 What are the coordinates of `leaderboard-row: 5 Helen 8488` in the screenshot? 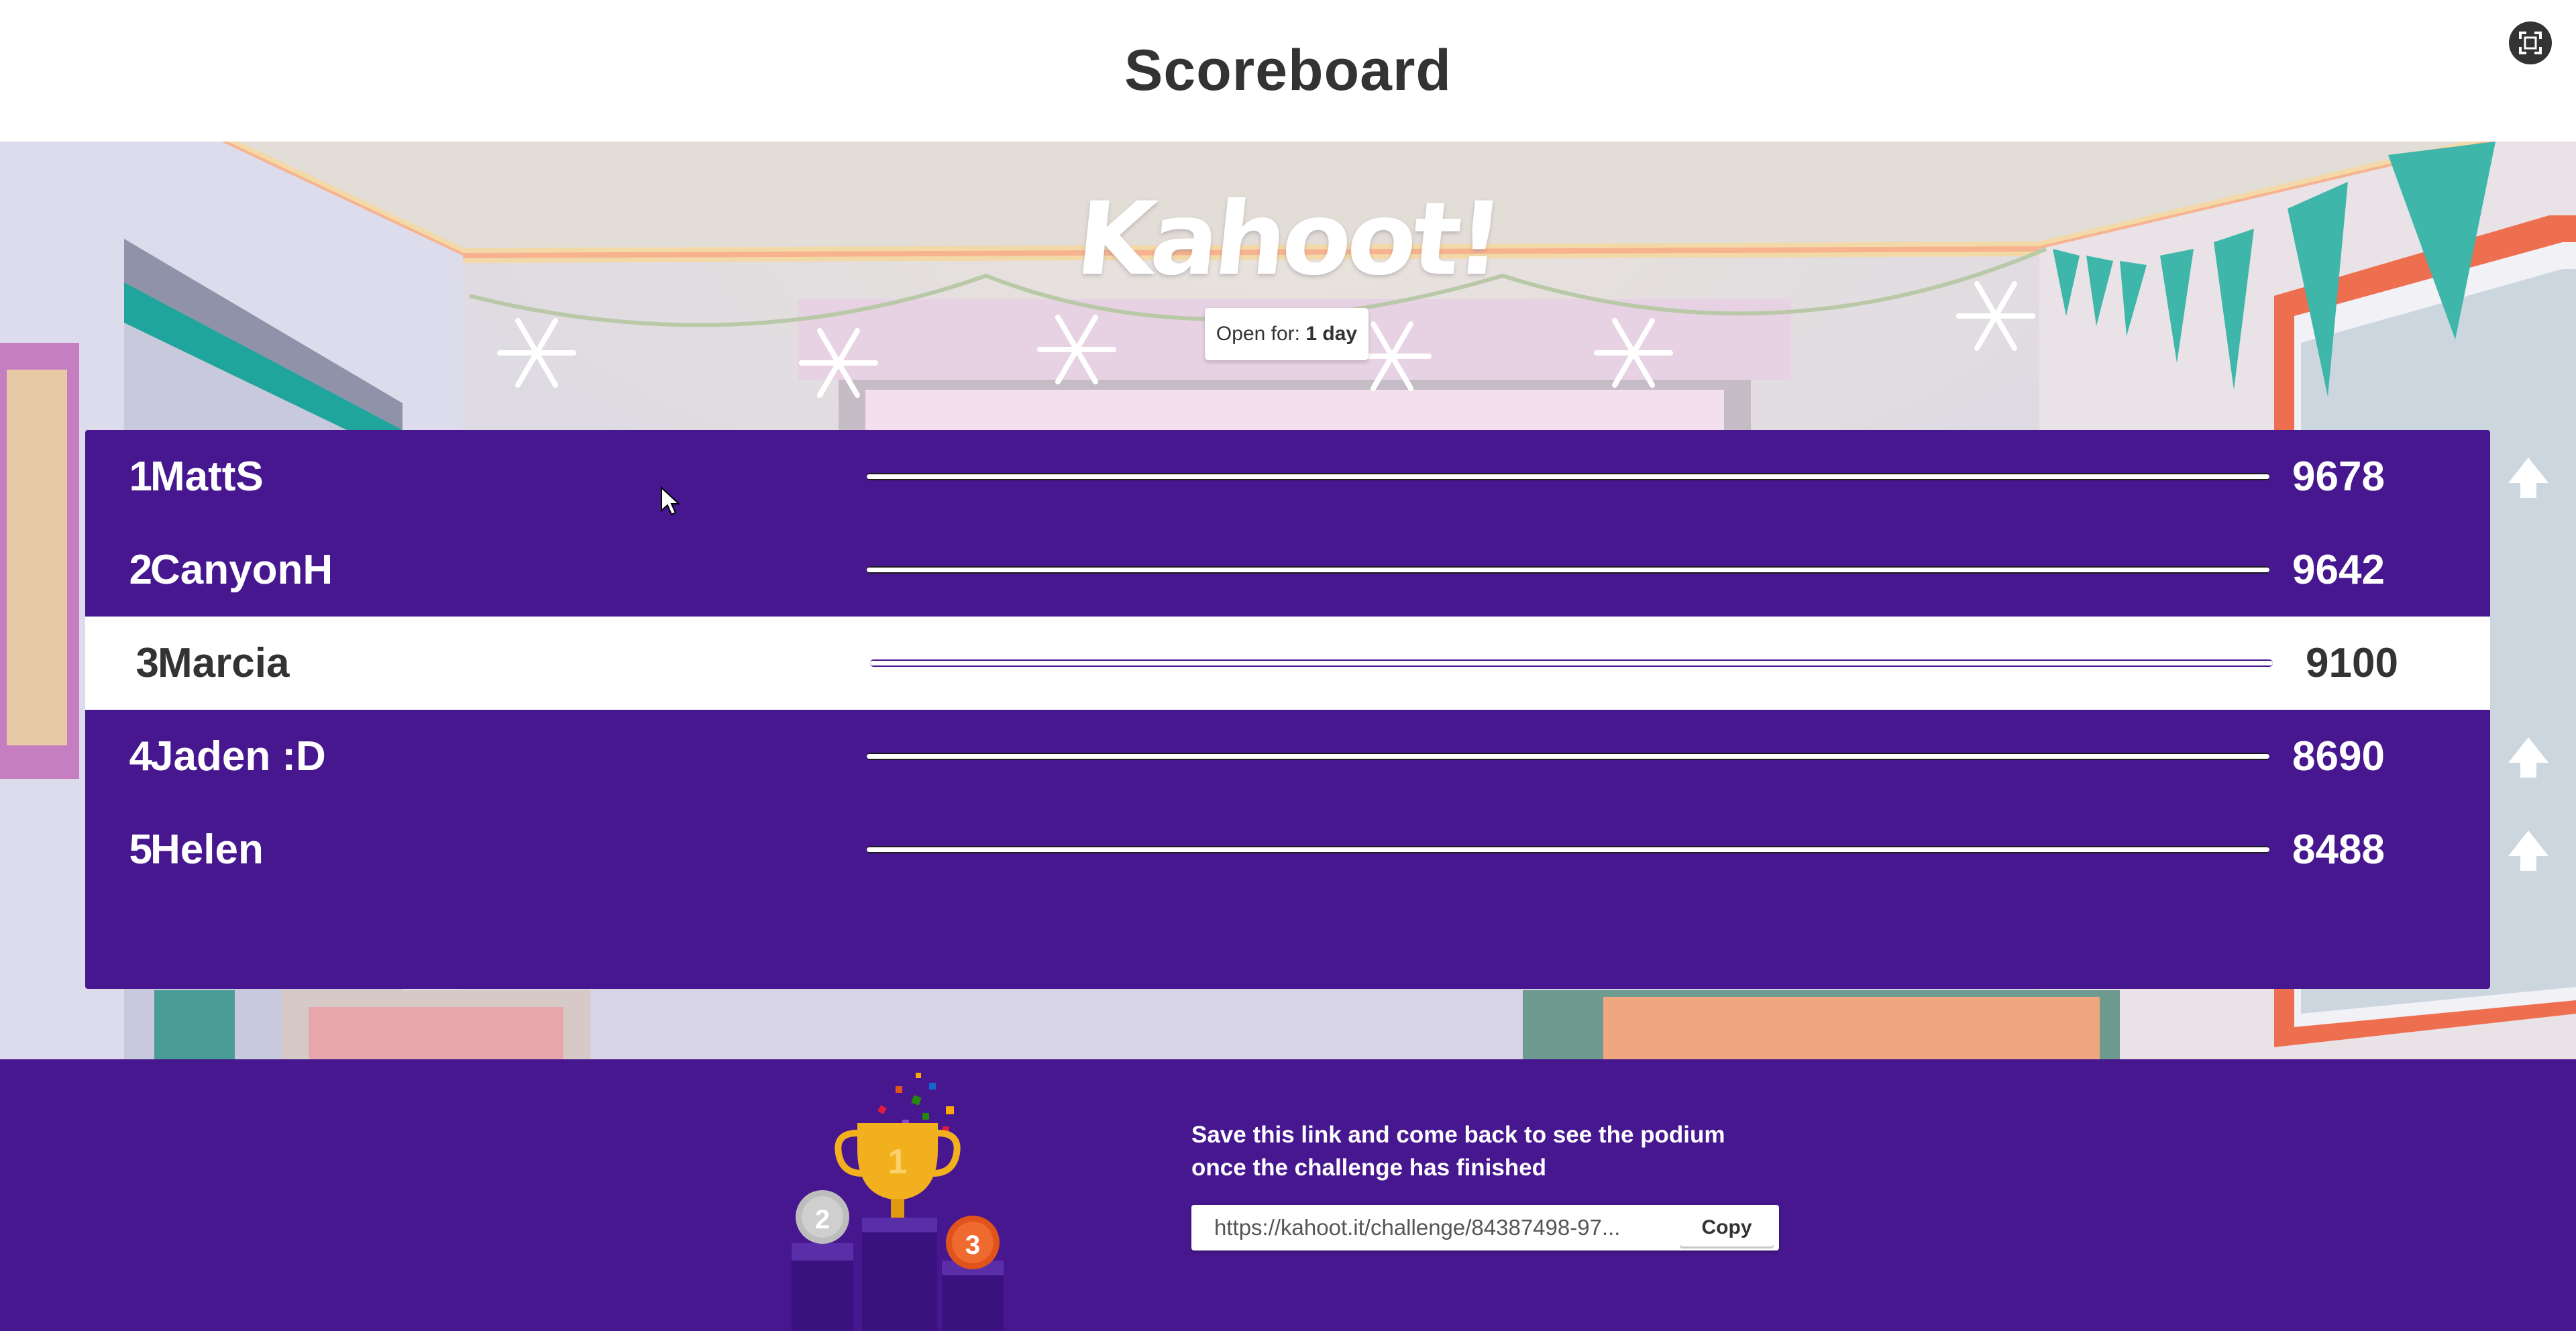 It's located at (1316, 849).